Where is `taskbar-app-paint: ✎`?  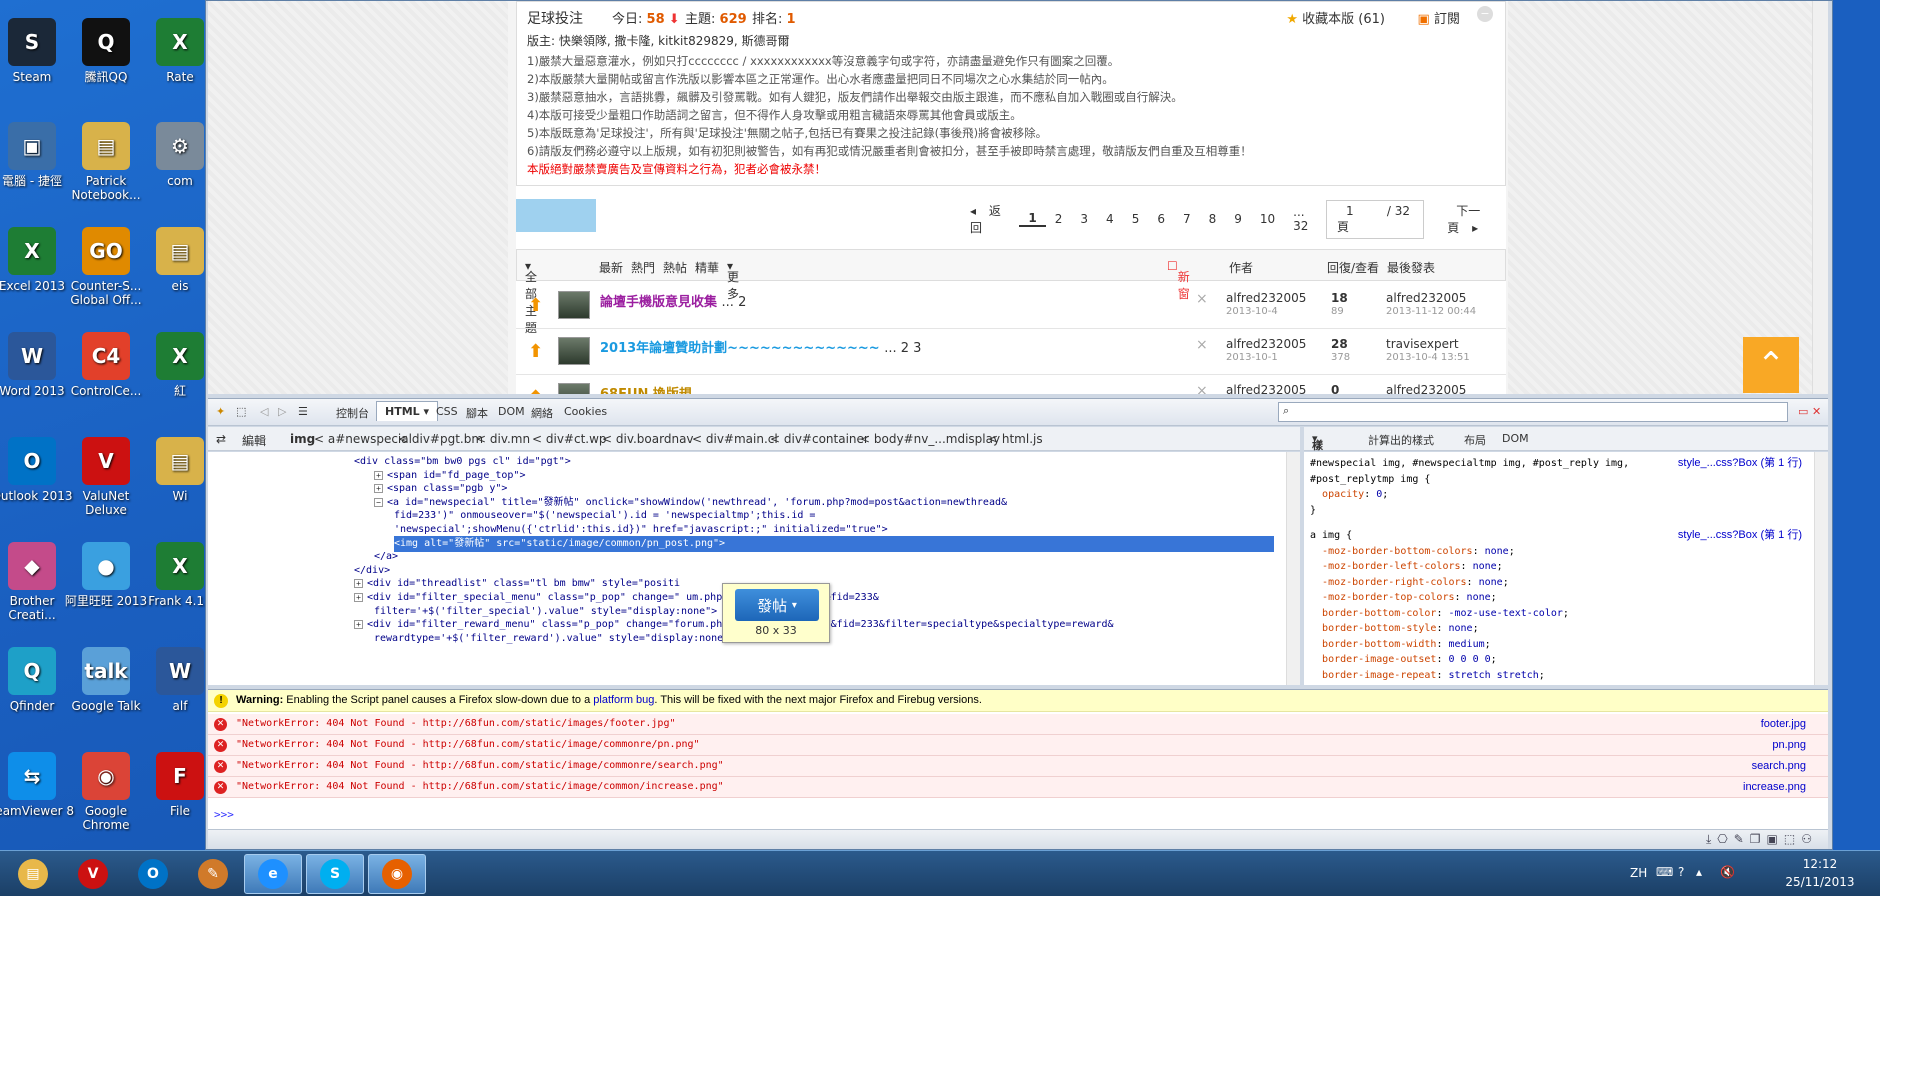
taskbar-app-paint: ✎ is located at coordinates (213, 874).